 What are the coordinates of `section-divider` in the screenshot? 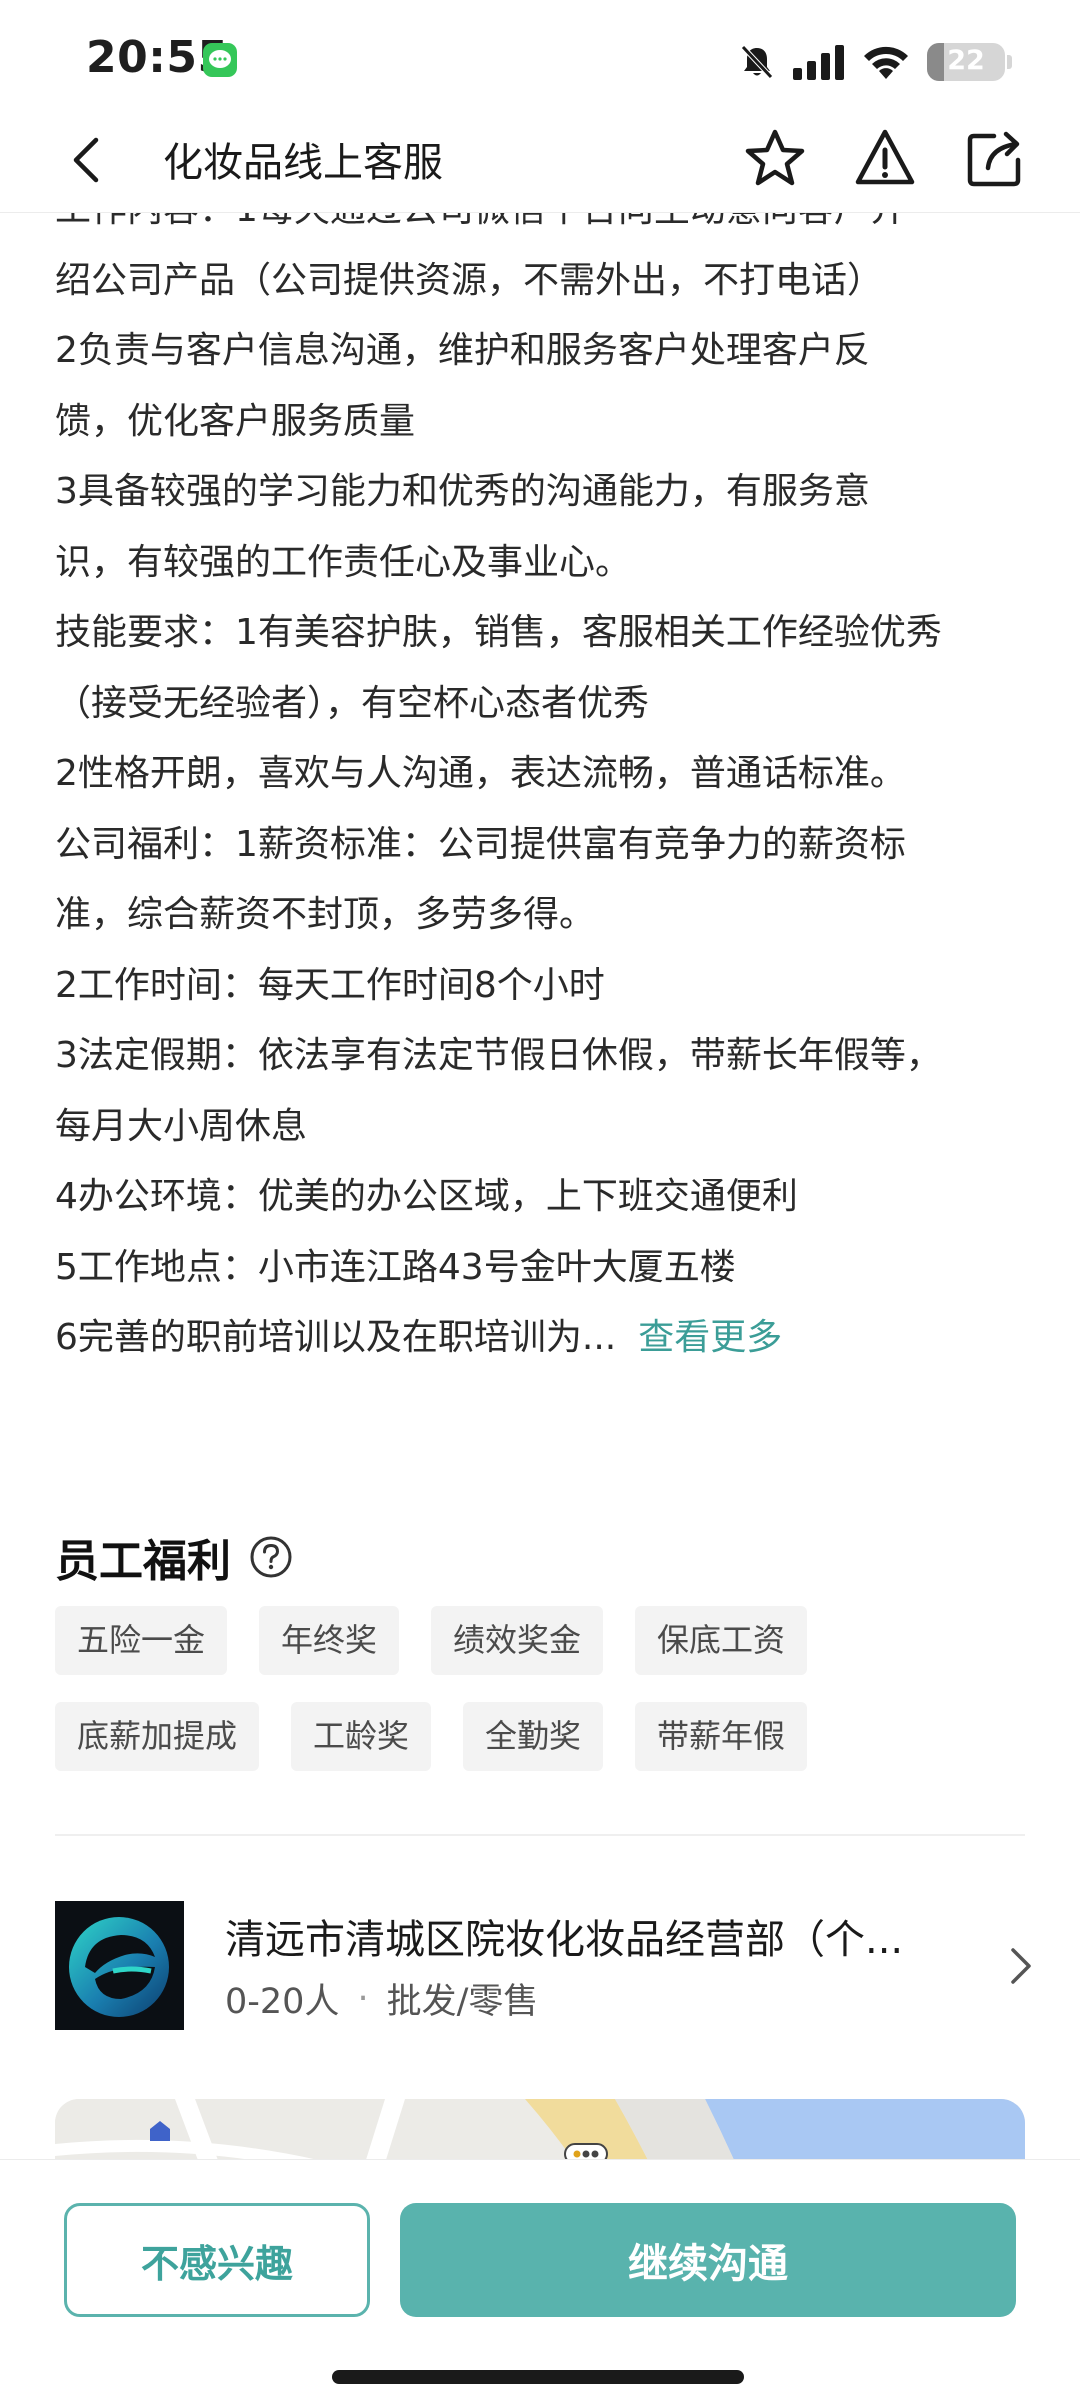 It's located at (540, 1835).